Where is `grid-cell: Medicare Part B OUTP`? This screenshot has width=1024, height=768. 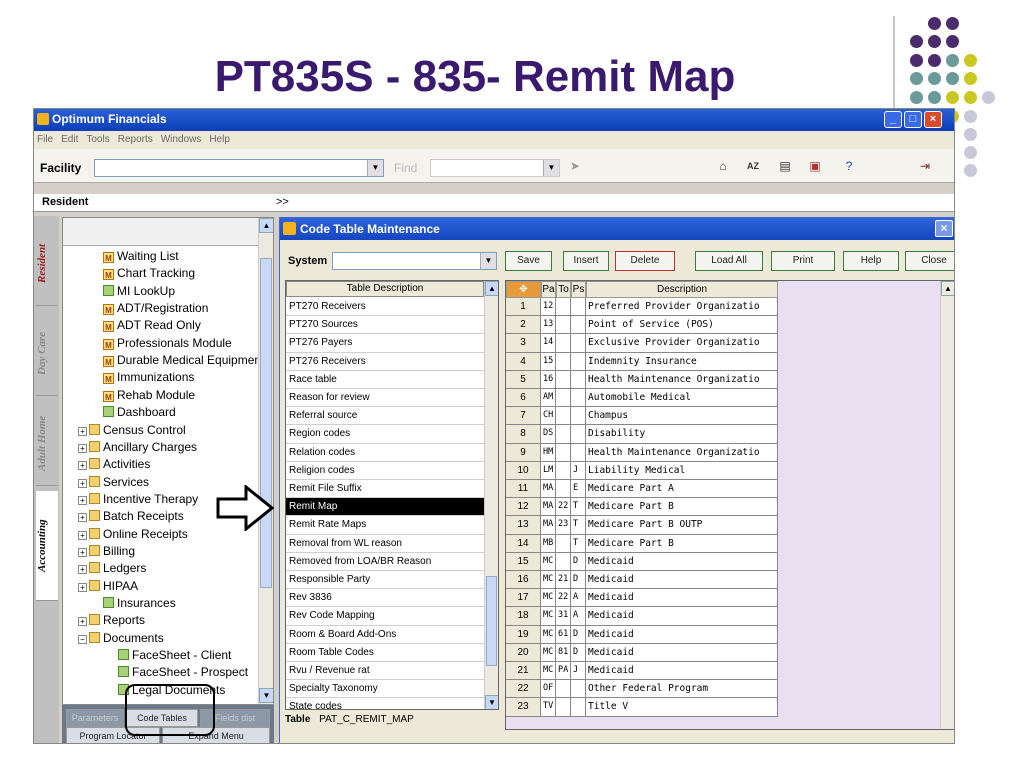
grid-cell: Medicare Part B OUTP is located at coordinates (682, 525).